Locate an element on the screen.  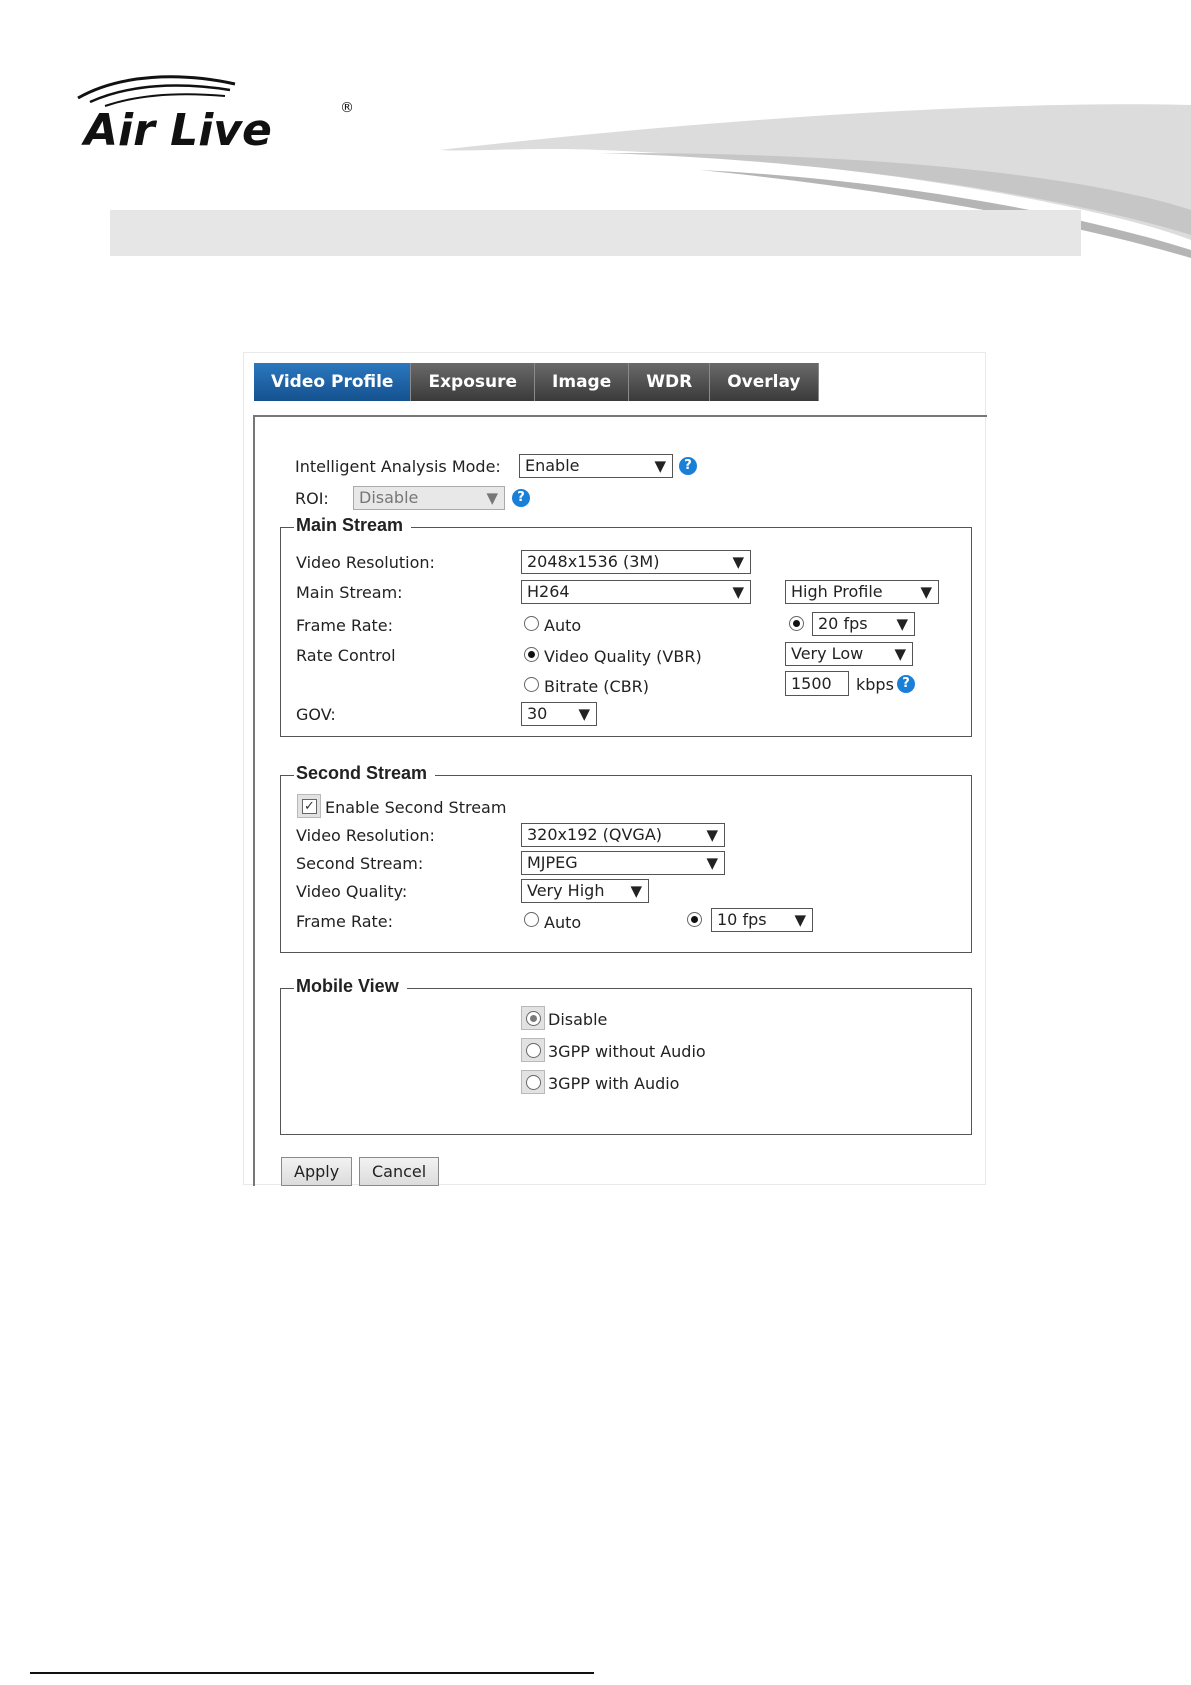
intelligent-analysis-select: Enable ▼ is located at coordinates (596, 466).